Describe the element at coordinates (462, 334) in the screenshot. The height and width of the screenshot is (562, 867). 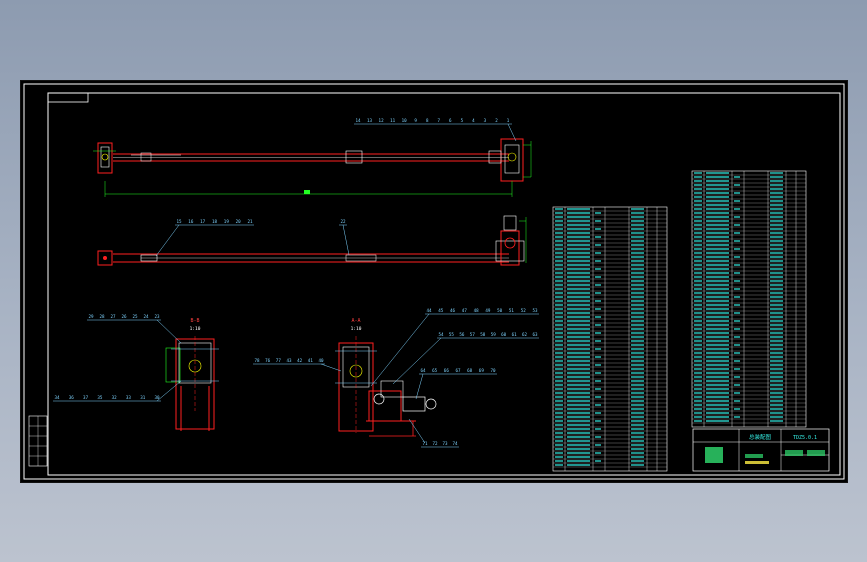
I see `callout-number: 56` at that location.